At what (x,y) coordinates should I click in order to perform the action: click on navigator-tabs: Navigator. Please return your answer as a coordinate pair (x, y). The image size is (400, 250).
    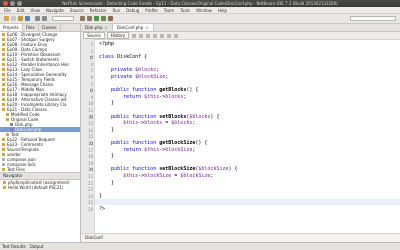
    Looking at the image, I should click on (40, 176).